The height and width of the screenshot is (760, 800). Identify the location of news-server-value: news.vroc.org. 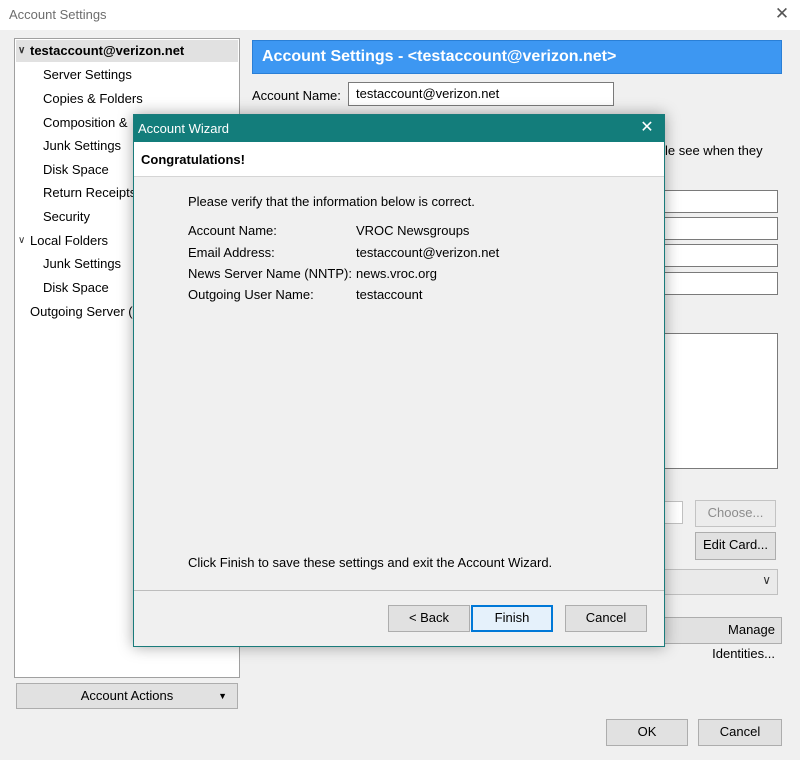
(396, 273).